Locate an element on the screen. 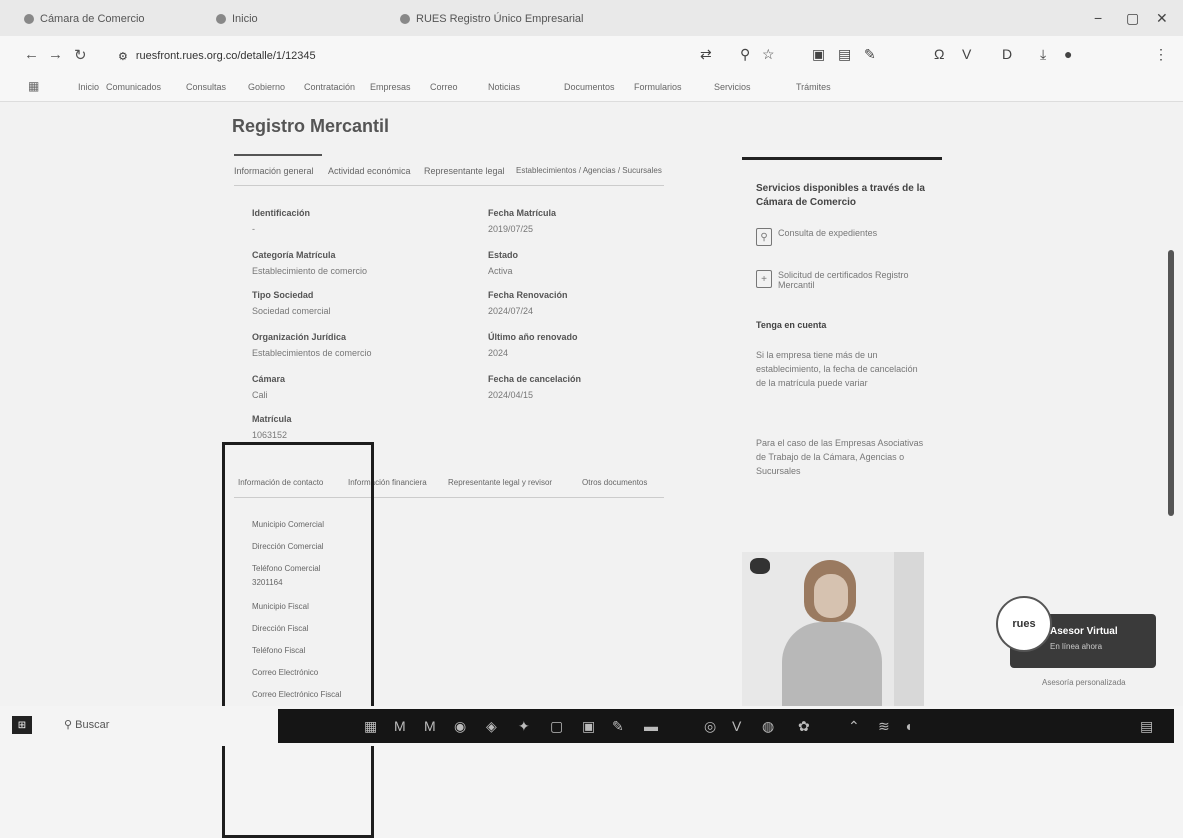 Image resolution: width=1183 pixels, height=838 pixels. field-value: Establecimientos de comercio is located at coordinates (312, 353).